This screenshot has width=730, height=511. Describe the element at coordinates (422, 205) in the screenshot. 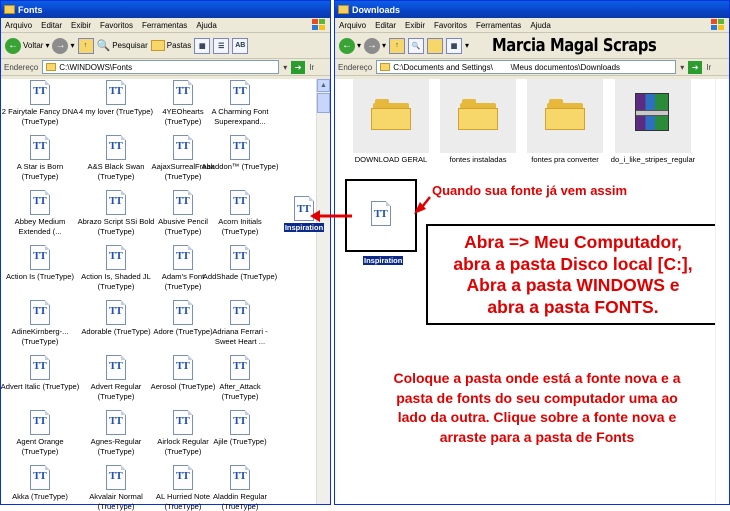

I see `callout-arrow-icon` at that location.